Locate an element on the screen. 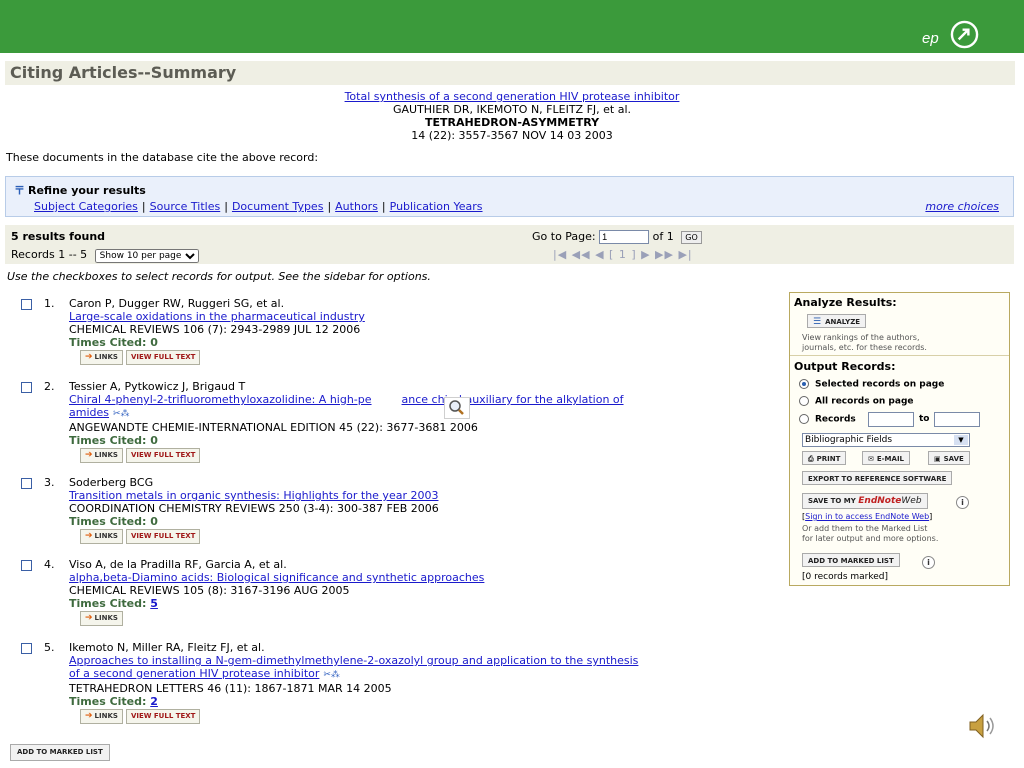  radio-label: Selected records on page is located at coordinates (880, 384).